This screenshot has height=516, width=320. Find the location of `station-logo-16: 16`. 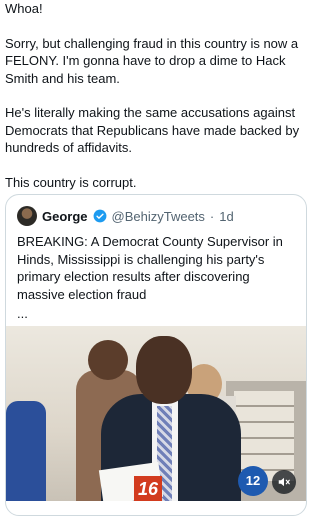

station-logo-16: 16 is located at coordinates (148, 488).